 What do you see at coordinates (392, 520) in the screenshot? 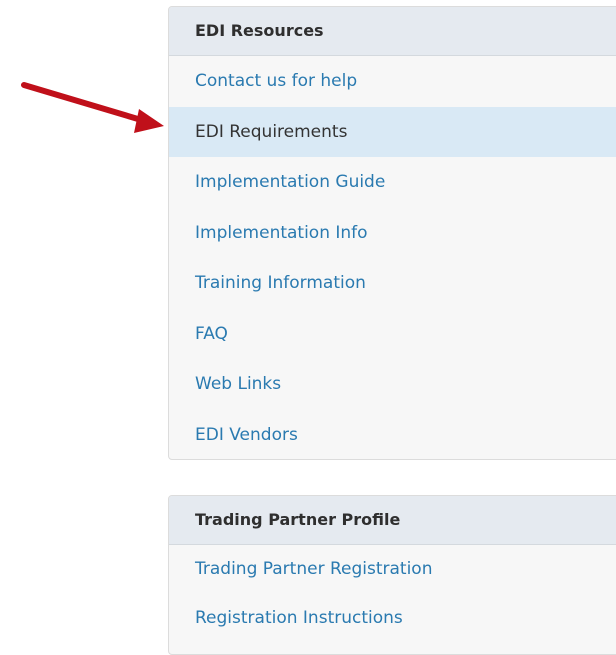
I see `trading-partner-profile-header: Trading Partner Profile` at bounding box center [392, 520].